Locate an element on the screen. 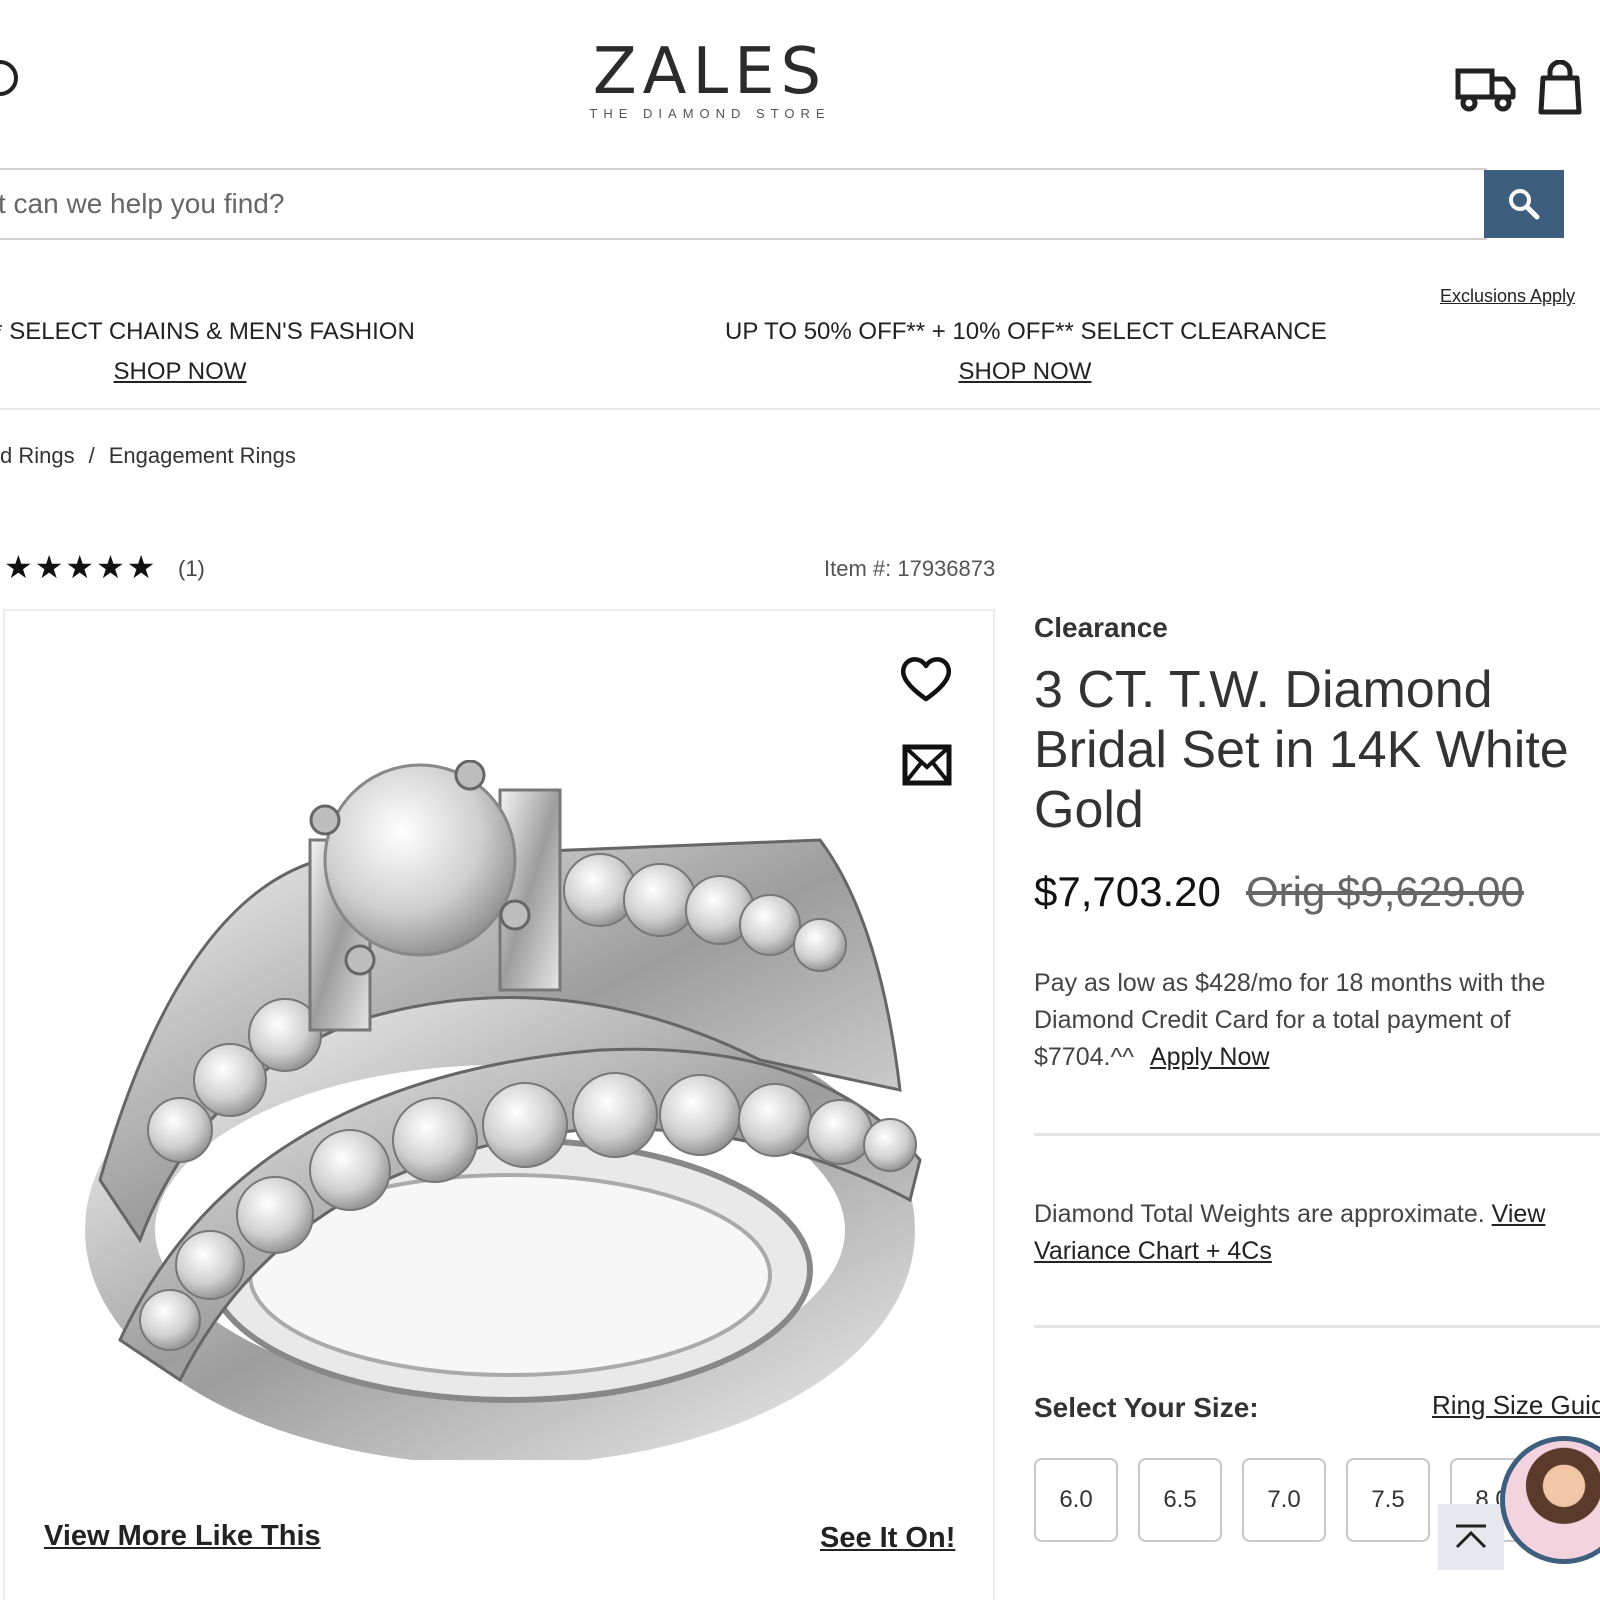 The width and height of the screenshot is (1600, 1600). heart-icon is located at coordinates (926, 679).